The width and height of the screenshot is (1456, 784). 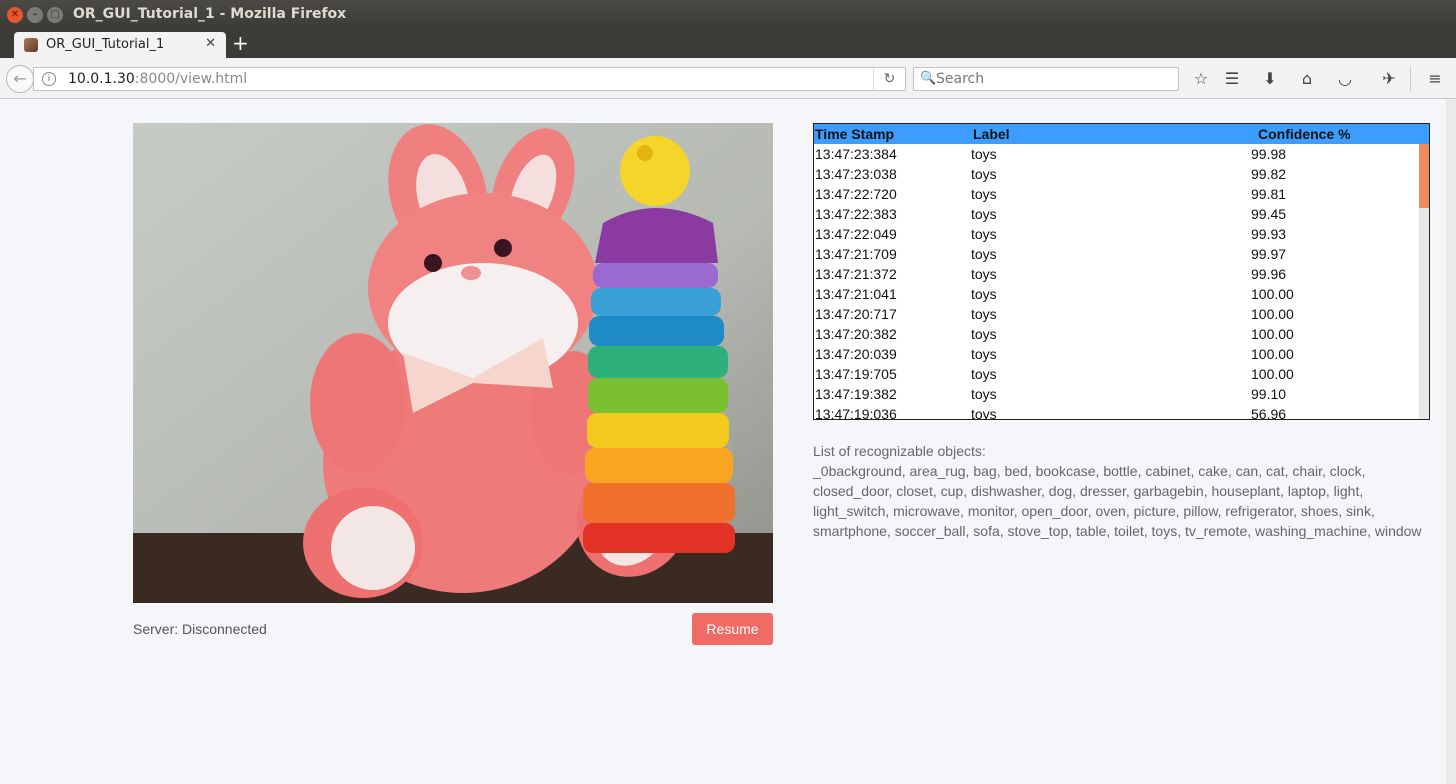 What do you see at coordinates (1345, 79) in the screenshot?
I see `pocket-icon: ◡` at bounding box center [1345, 79].